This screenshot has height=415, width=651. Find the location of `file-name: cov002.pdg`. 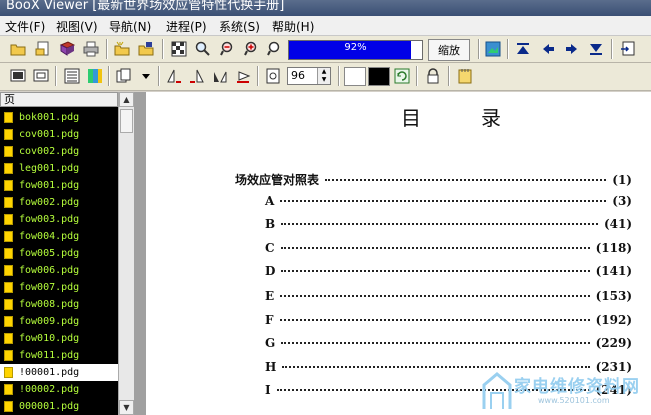

file-name: cov002.pdg is located at coordinates (49, 151).